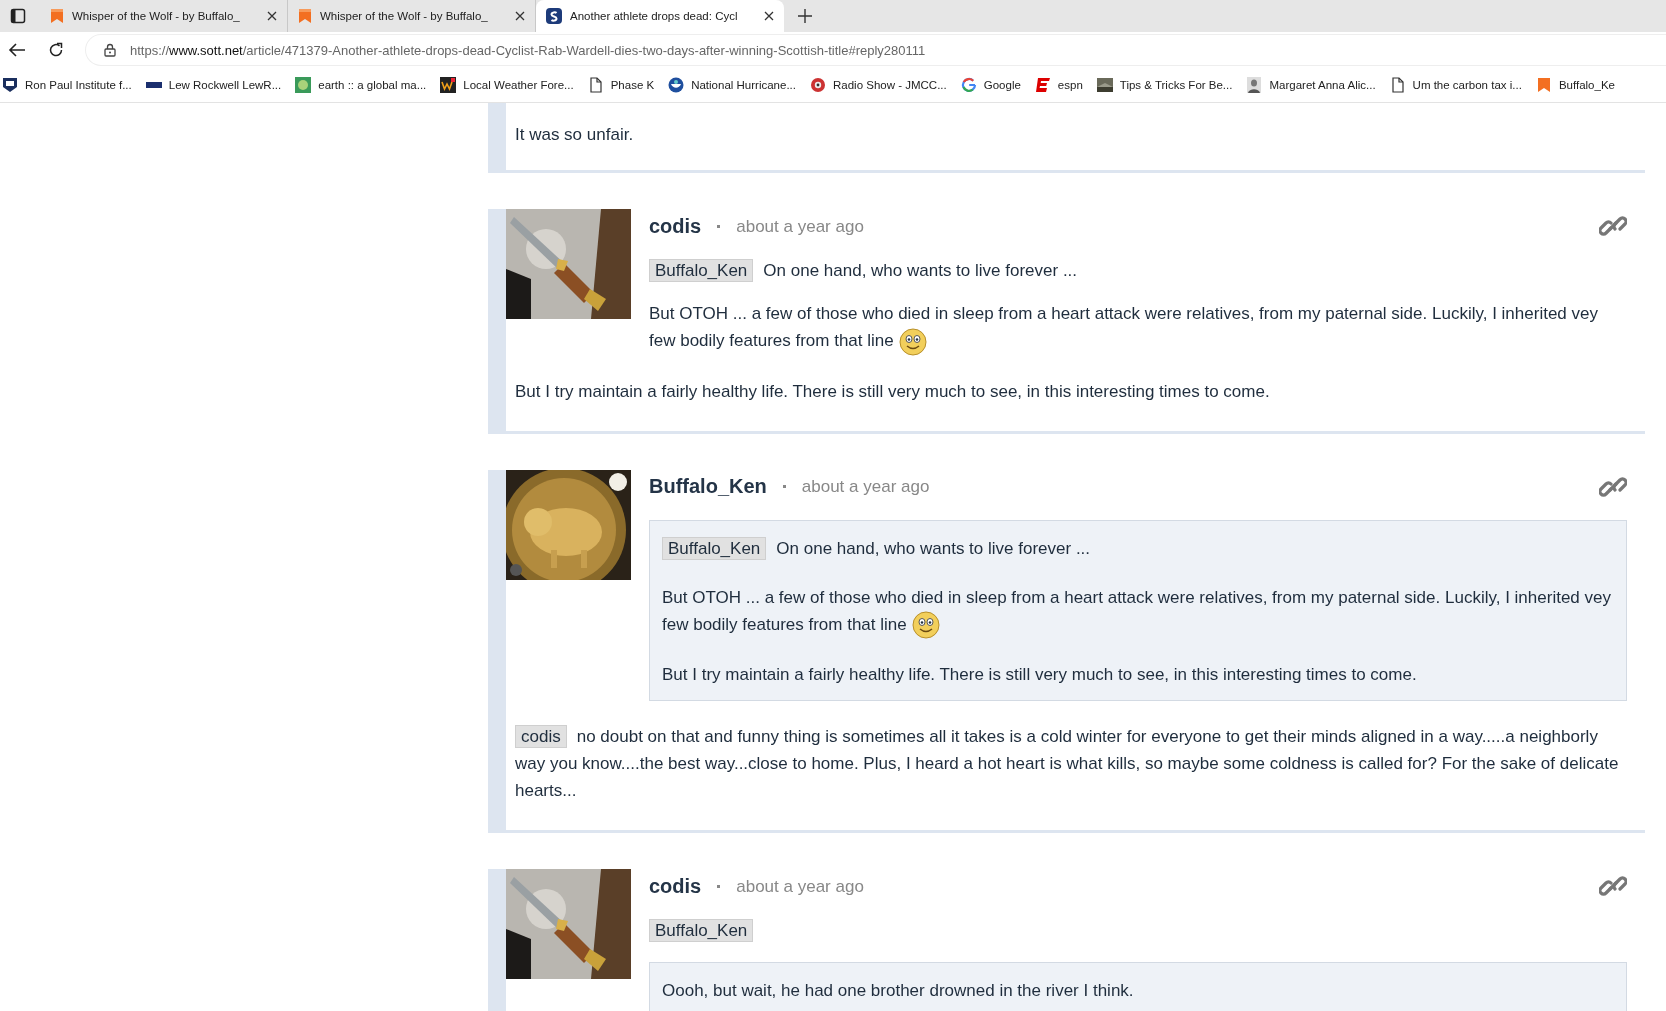 The height and width of the screenshot is (1011, 1666). Describe the element at coordinates (1104, 85) in the screenshot. I see `thumbnail-icon` at that location.